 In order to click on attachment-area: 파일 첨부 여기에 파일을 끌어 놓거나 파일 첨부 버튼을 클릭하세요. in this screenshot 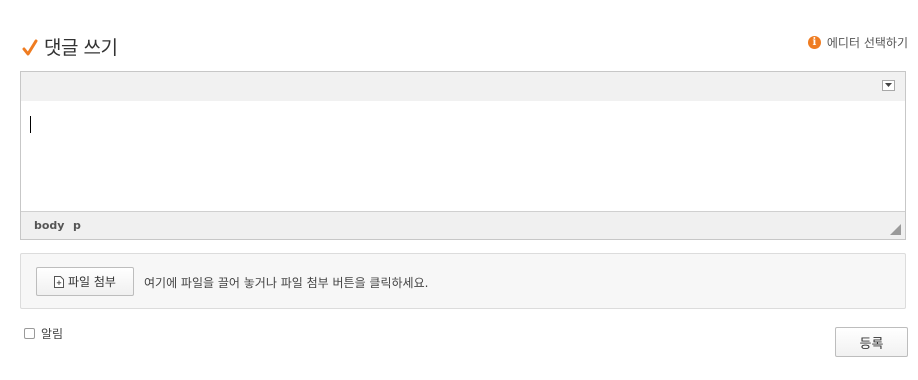, I will do `click(463, 281)`.